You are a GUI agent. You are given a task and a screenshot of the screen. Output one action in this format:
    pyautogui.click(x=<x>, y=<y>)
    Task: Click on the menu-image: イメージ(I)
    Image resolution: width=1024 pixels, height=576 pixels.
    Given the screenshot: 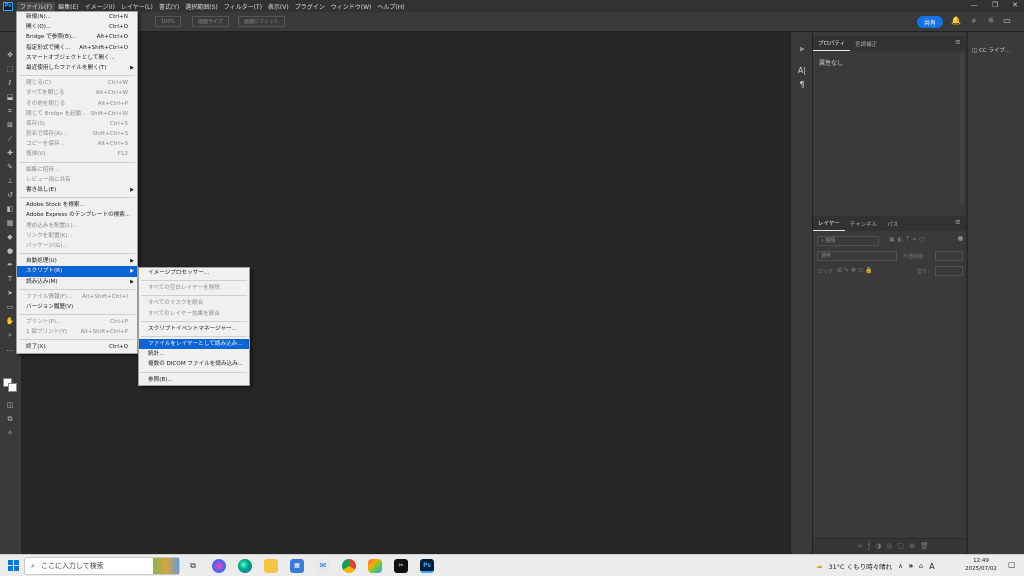 What is the action you would take?
    pyautogui.click(x=100, y=6)
    